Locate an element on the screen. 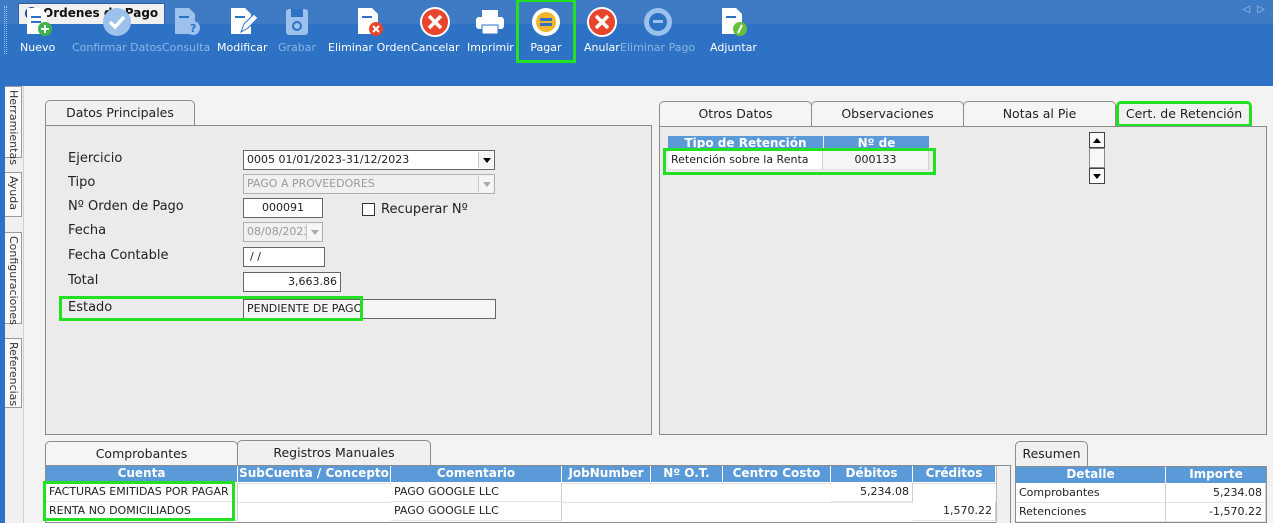 The height and width of the screenshot is (523, 1273). tab-notas-pie-label: Notas al Pie is located at coordinates (1039, 113).